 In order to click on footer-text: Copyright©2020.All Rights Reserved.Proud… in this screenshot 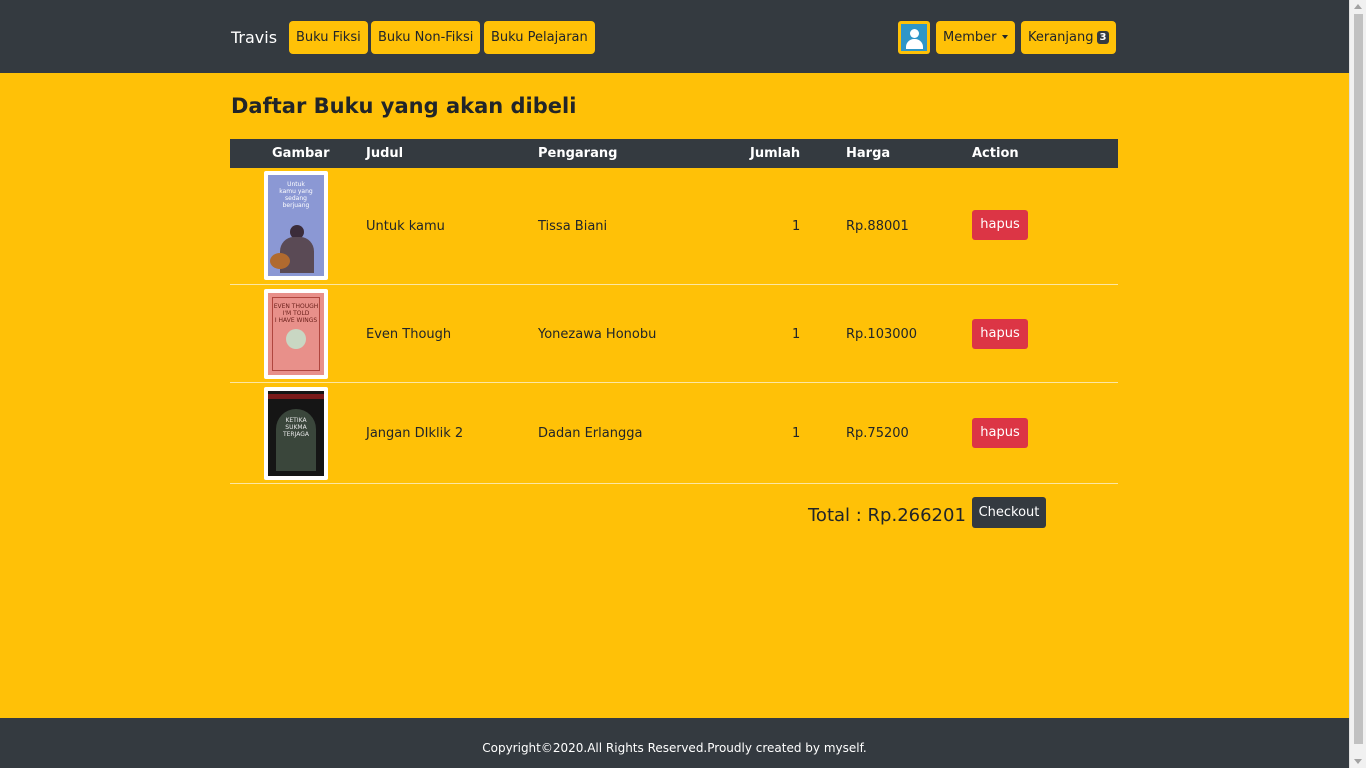, I will do `click(674, 748)`.